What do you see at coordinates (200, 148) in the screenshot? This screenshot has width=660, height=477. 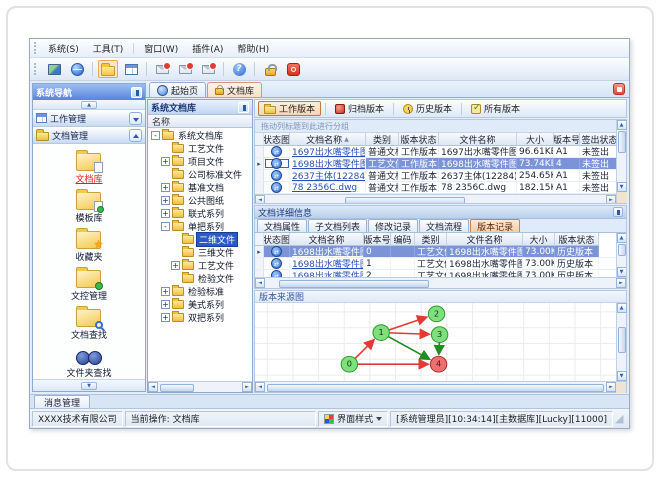 I see `tree-node-1: 工艺文件` at bounding box center [200, 148].